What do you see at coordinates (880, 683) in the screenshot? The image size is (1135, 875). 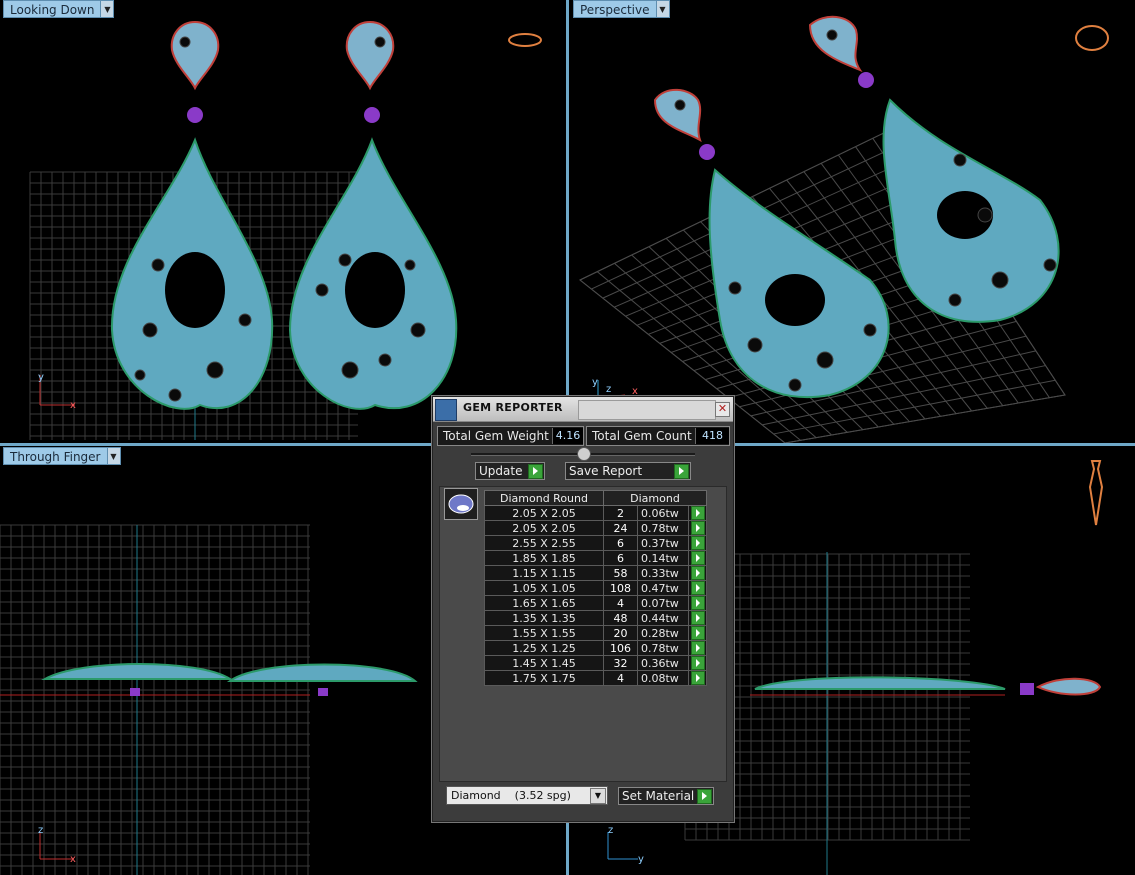 I see `earring-side` at bounding box center [880, 683].